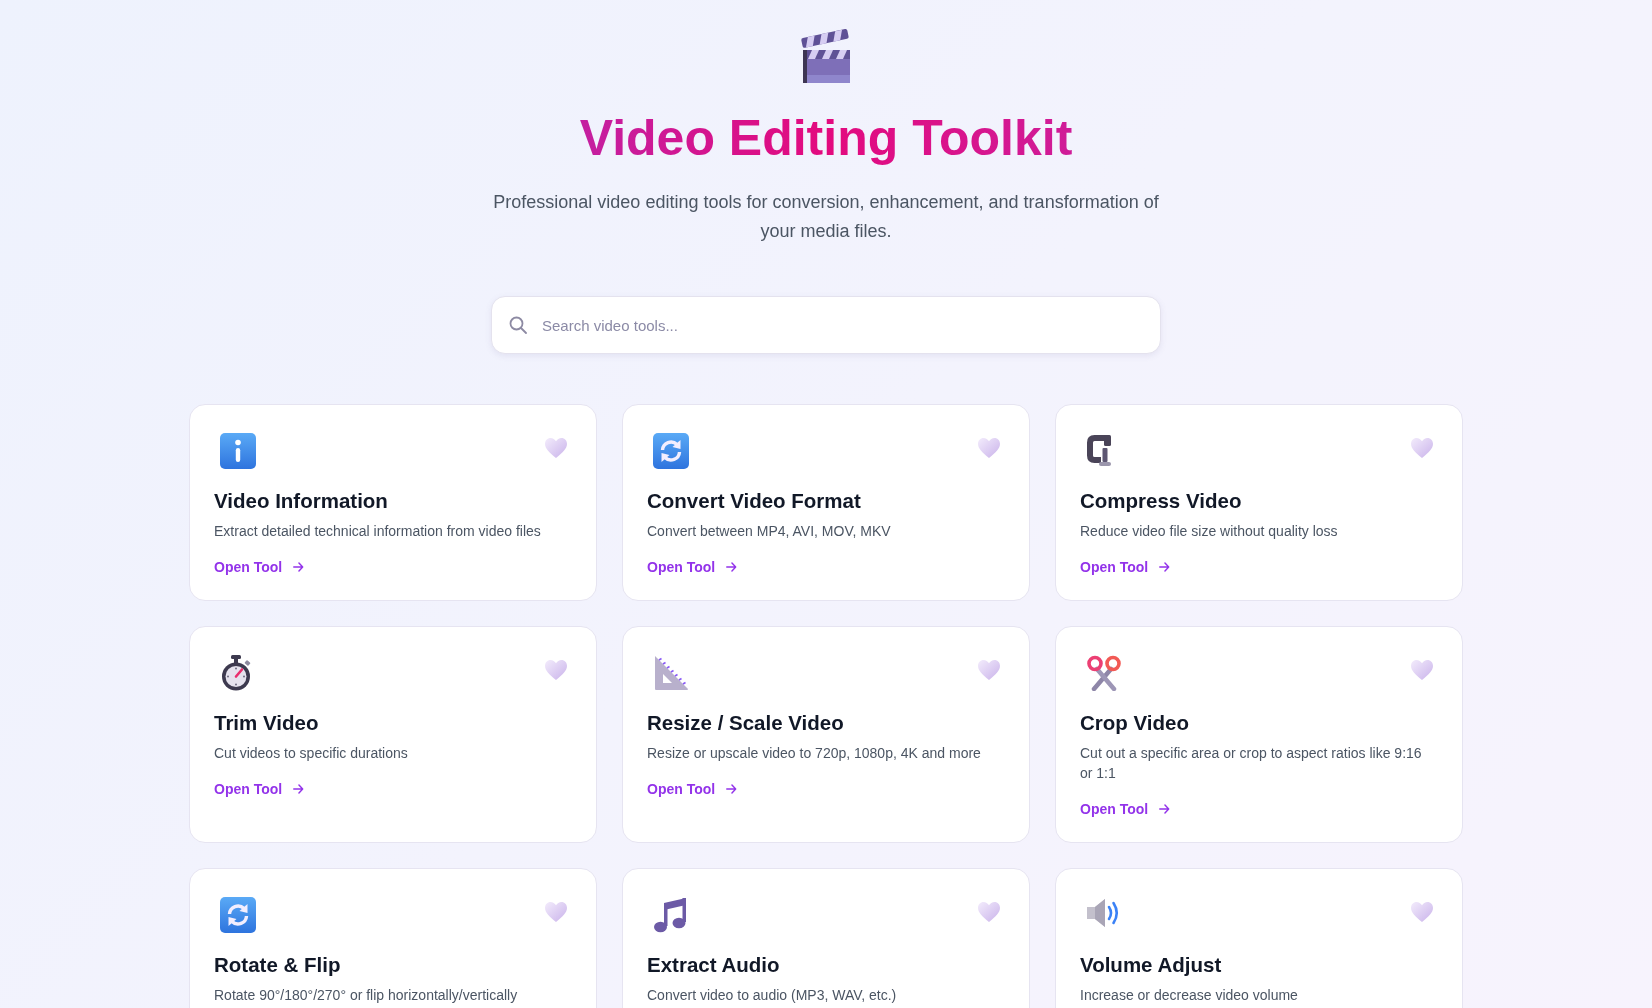 The width and height of the screenshot is (1652, 1008). I want to click on card-description: Extract detailed technical information from video files, so click(378, 531).